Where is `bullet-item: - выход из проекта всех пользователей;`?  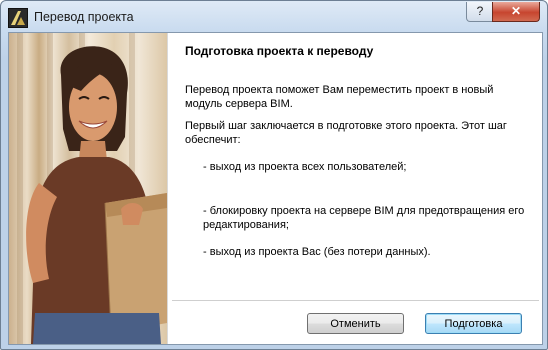
bullet-item: - выход из проекта всех пользователей; is located at coordinates (305, 167).